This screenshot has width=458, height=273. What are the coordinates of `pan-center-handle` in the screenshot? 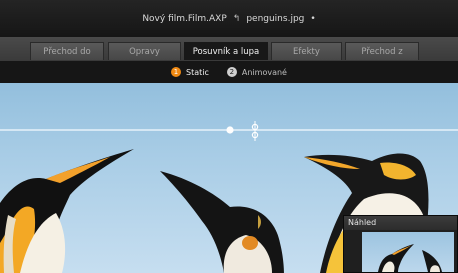 It's located at (230, 130).